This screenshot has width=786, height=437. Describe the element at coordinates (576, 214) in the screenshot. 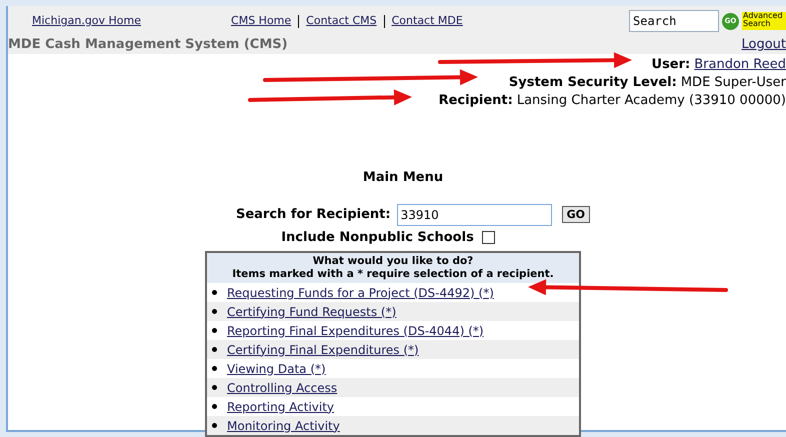

I see `go-button: GO` at that location.